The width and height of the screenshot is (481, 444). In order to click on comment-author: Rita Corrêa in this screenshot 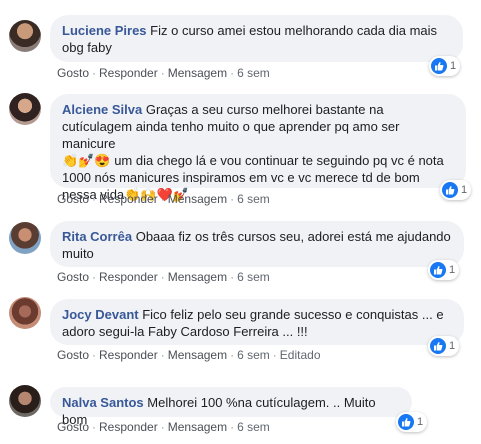, I will do `click(97, 236)`.